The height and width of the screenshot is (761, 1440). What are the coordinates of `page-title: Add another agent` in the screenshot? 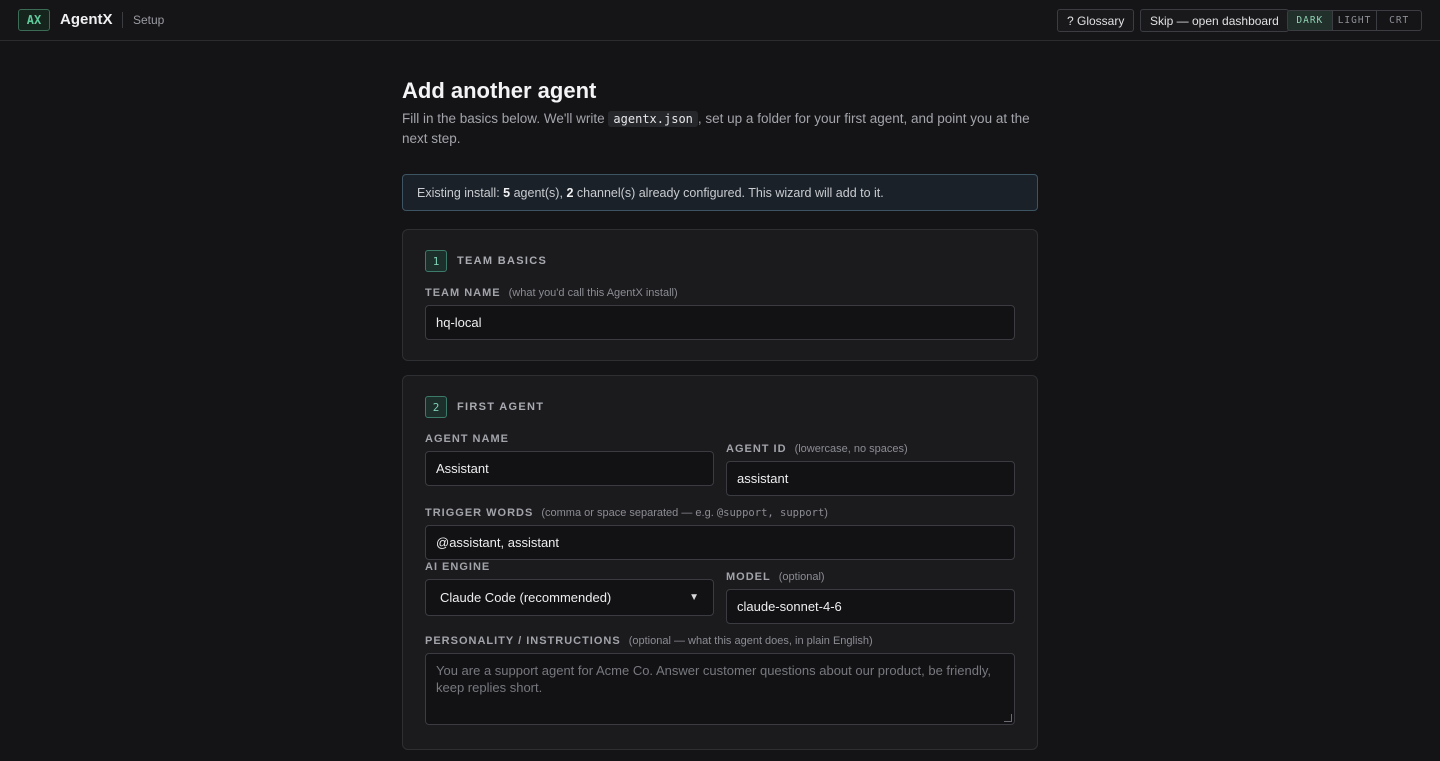 It's located at (499, 90).